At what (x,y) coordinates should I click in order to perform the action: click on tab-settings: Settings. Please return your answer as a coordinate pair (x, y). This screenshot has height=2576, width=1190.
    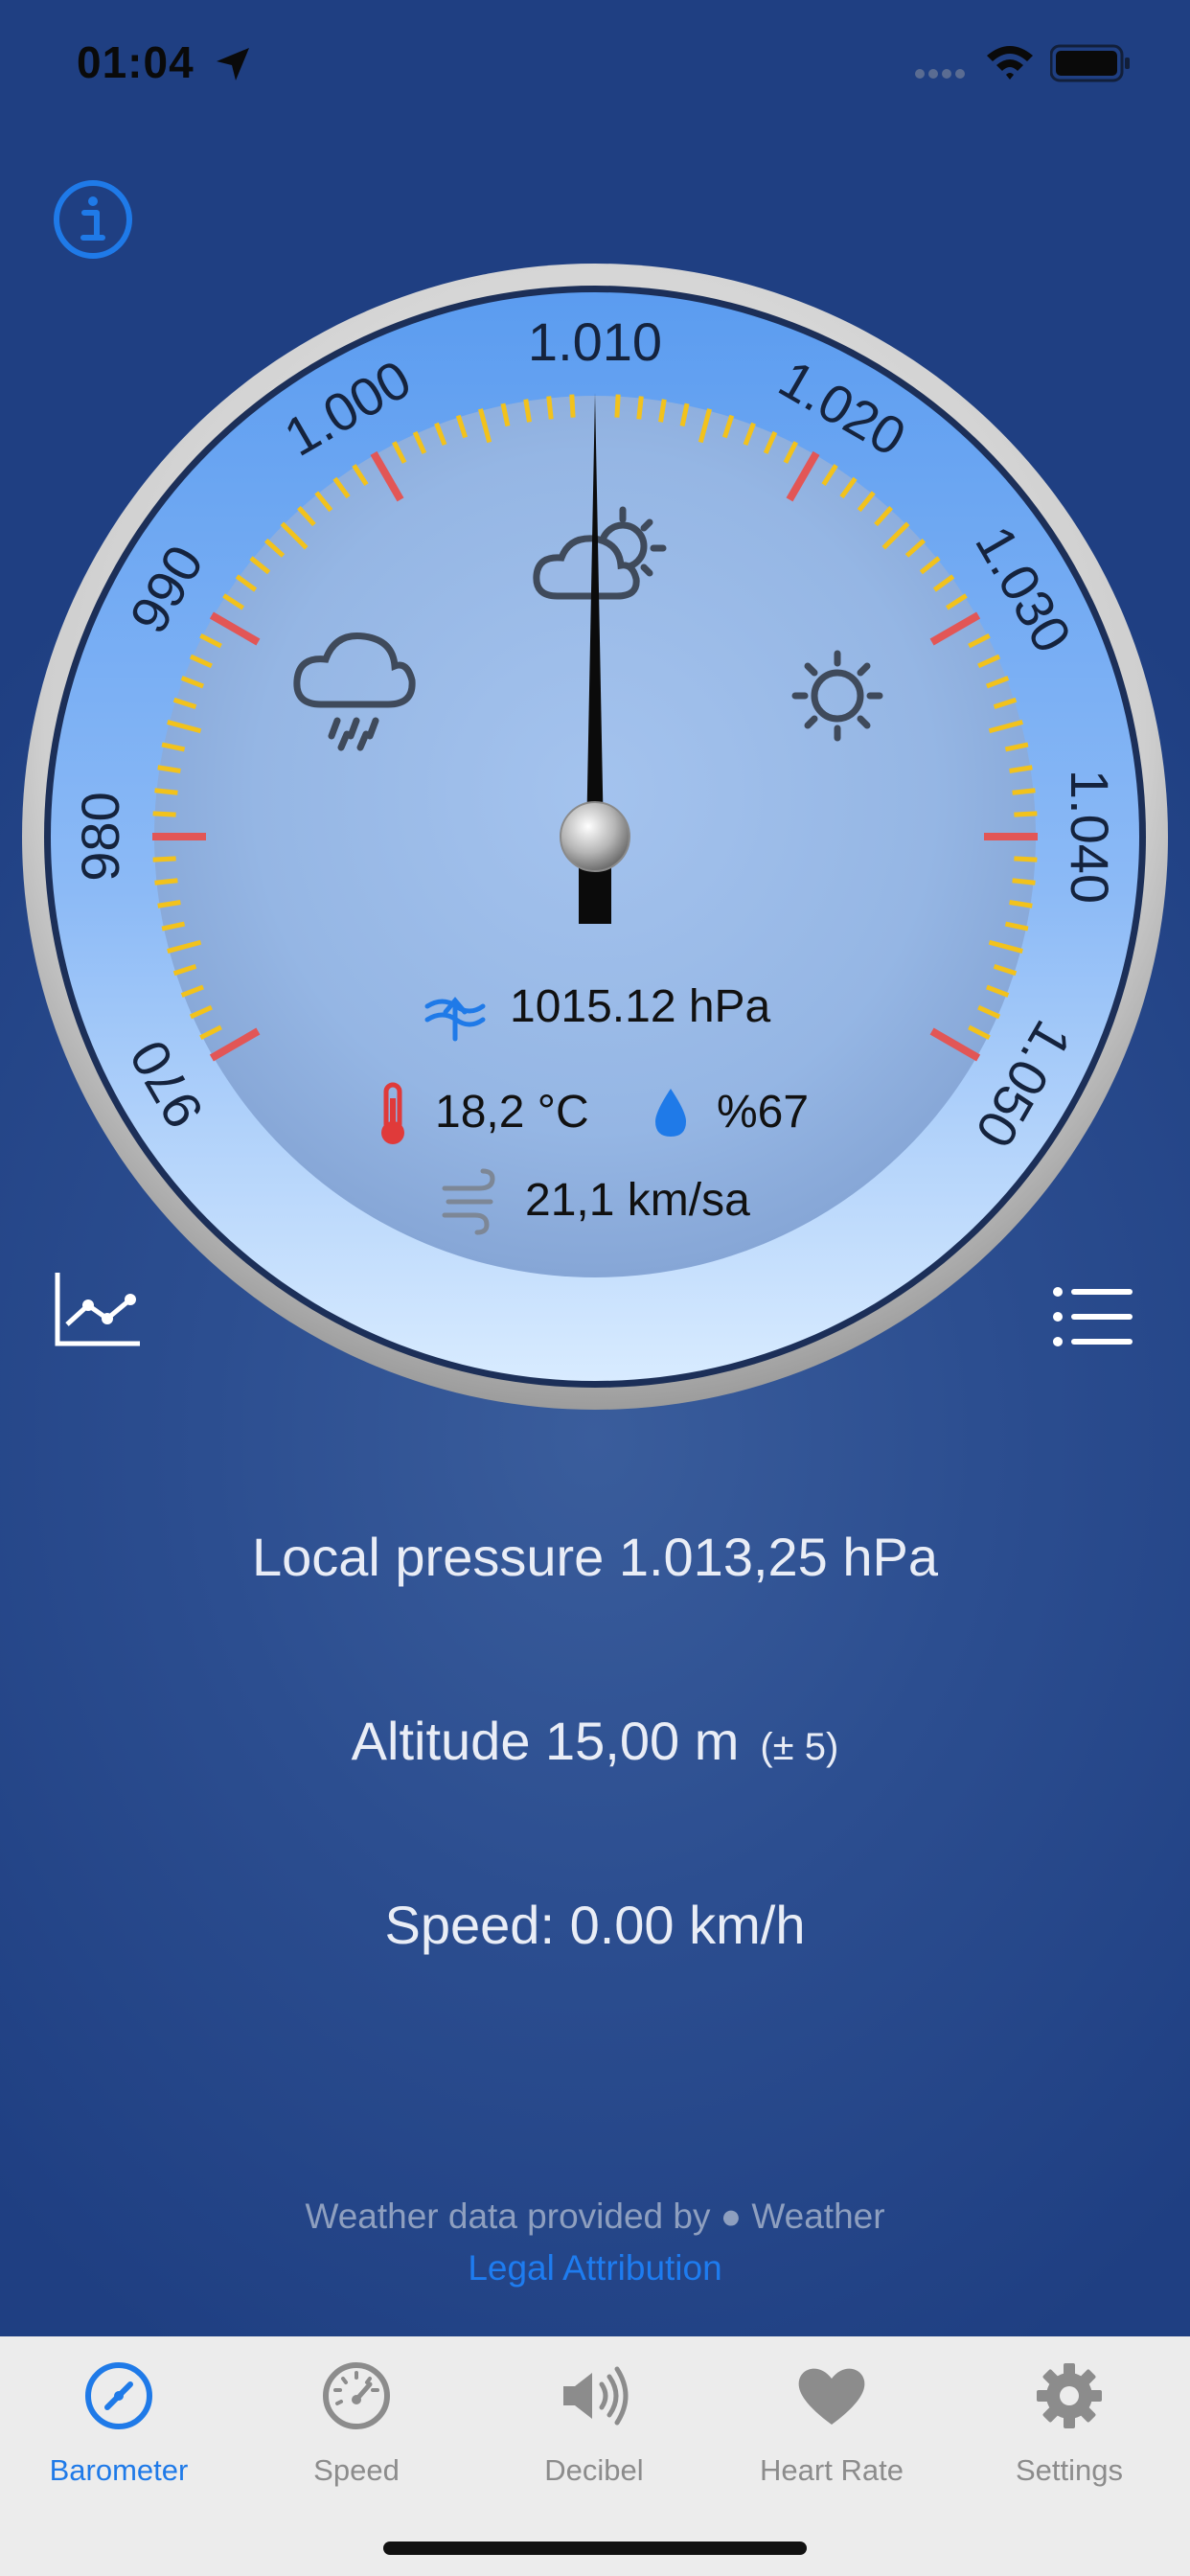
    Looking at the image, I should click on (1069, 2422).